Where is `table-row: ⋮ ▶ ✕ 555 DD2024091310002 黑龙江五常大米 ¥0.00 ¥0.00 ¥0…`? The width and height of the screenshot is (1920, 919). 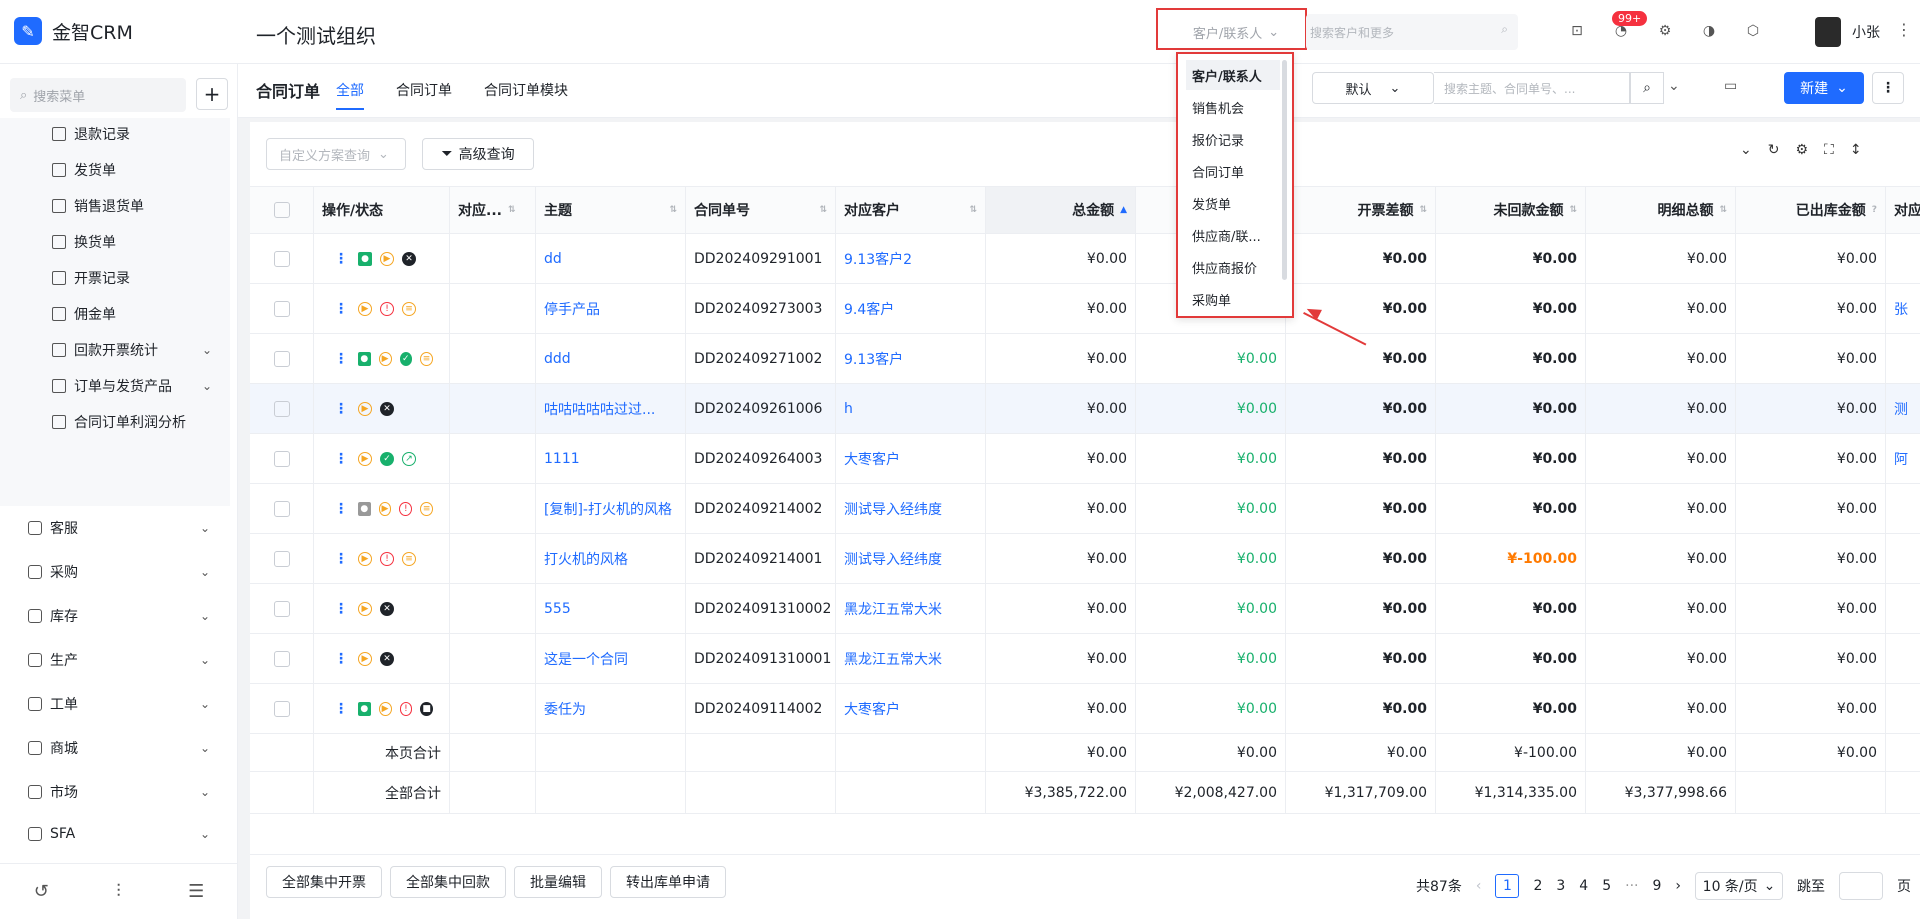 table-row: ⋮ ▶ ✕ 555 DD2024091310002 黑龙江五常大米 ¥0.00 ¥0.00 ¥0… is located at coordinates (1085, 609).